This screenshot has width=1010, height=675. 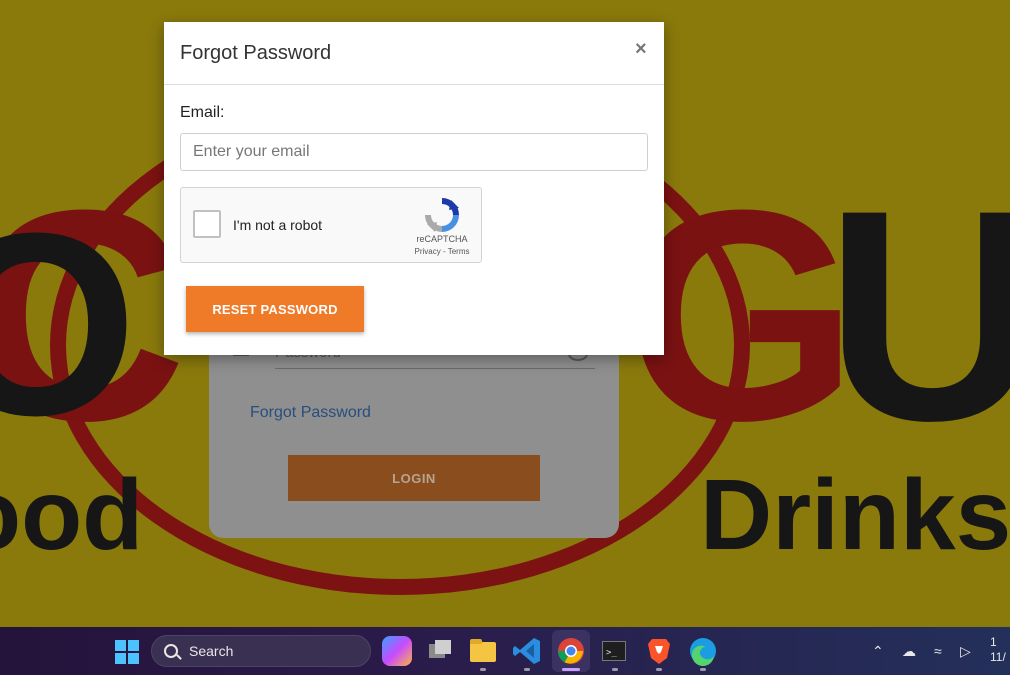 I want to click on recaptcha-links: Privacy - Terms, so click(x=442, y=251).